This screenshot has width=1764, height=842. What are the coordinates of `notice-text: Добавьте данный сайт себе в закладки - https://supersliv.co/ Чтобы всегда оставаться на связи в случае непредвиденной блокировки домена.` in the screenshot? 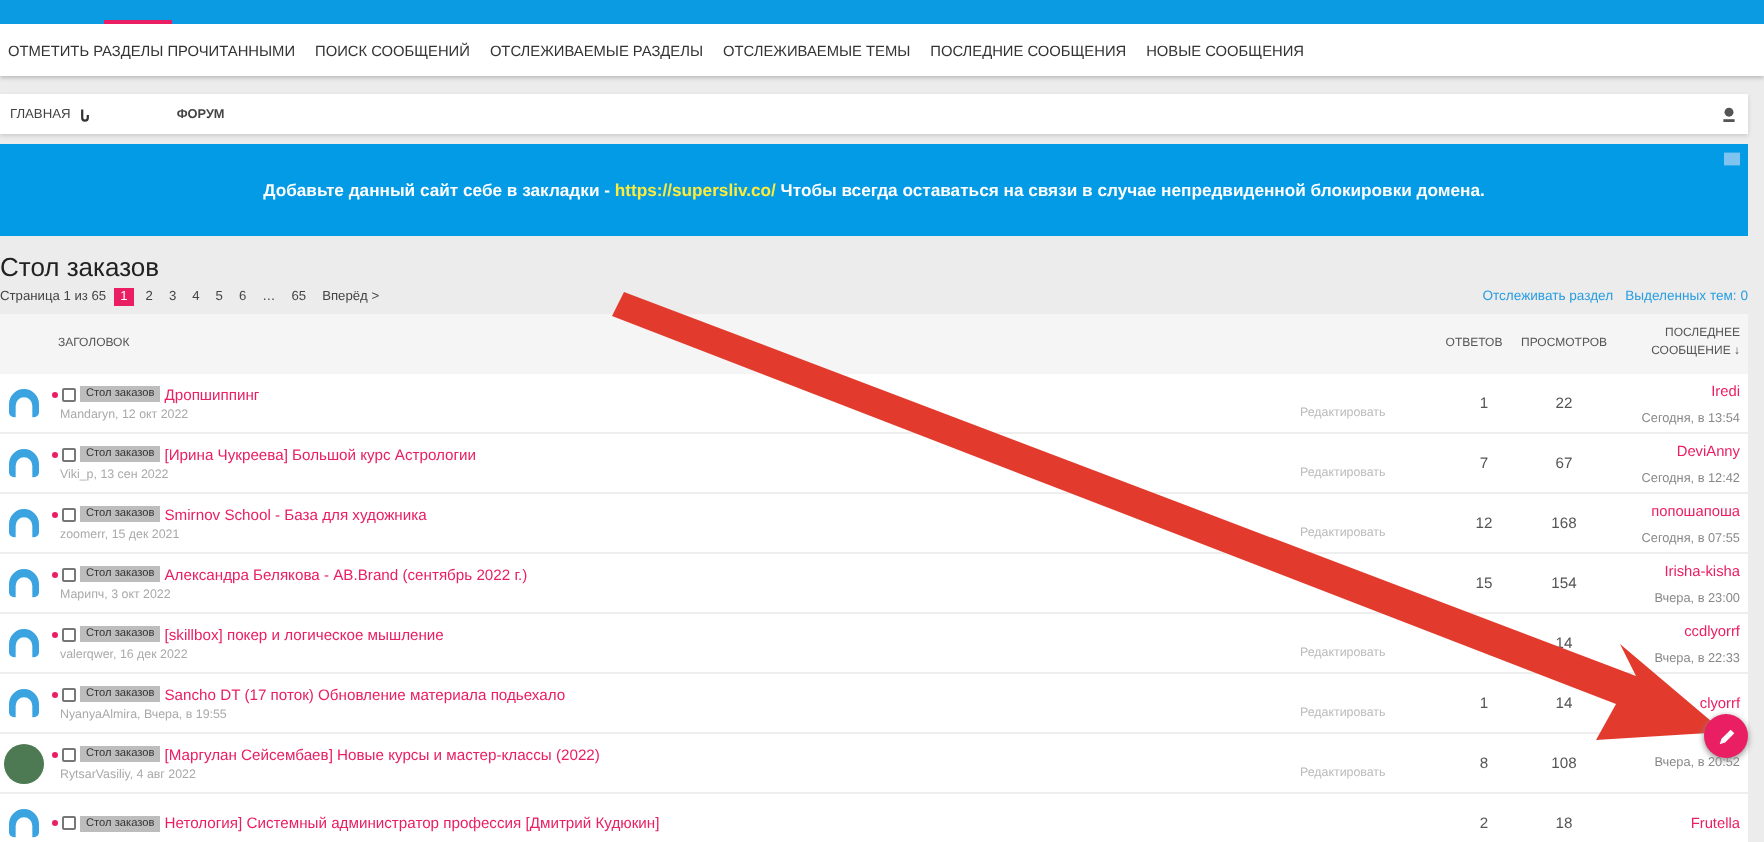 It's located at (874, 190).